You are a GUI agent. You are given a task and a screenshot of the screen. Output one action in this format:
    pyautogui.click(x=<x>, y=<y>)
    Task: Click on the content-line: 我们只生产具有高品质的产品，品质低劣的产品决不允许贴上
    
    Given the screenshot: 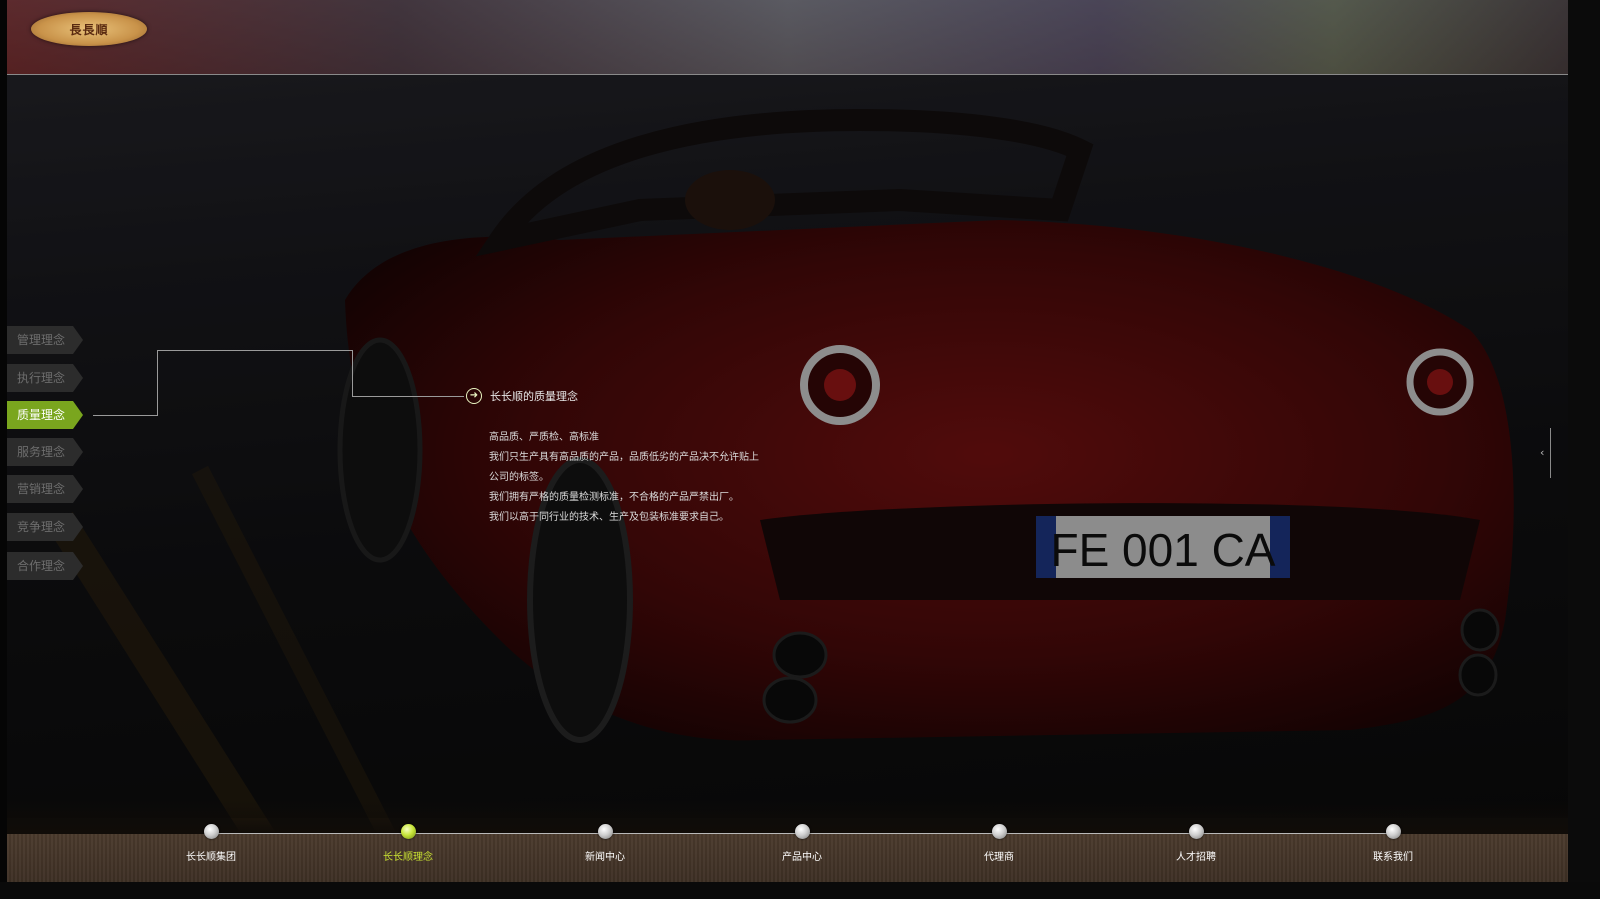 What is the action you would take?
    pyautogui.click(x=624, y=457)
    